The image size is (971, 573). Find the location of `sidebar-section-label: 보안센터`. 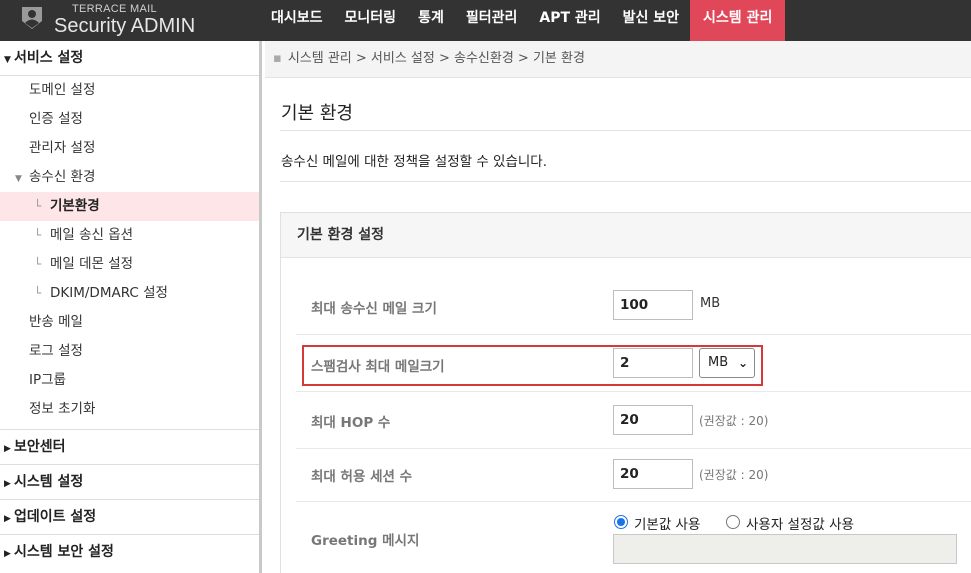

sidebar-section-label: 보안센터 is located at coordinates (40, 447).